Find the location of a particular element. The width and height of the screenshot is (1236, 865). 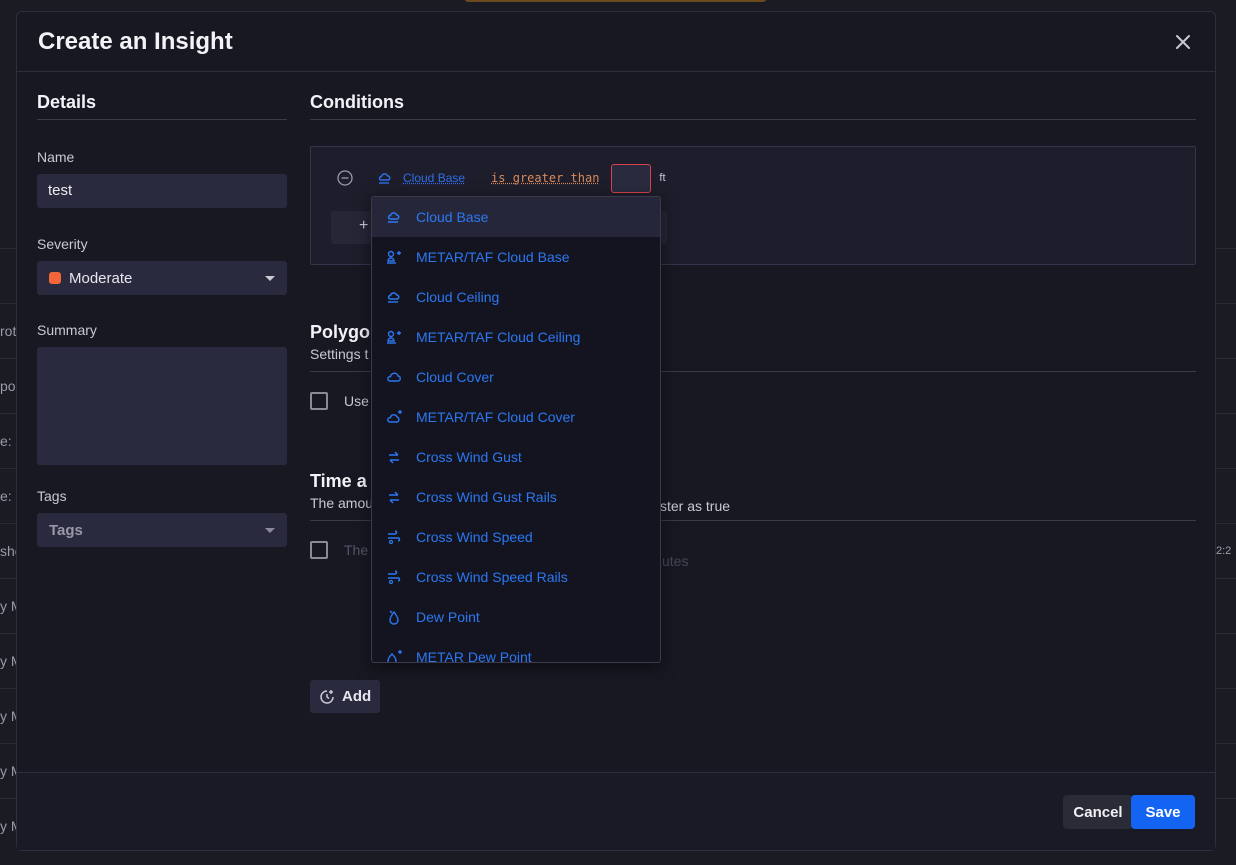

polygon-checkbox-label: Use is located at coordinates (356, 401).